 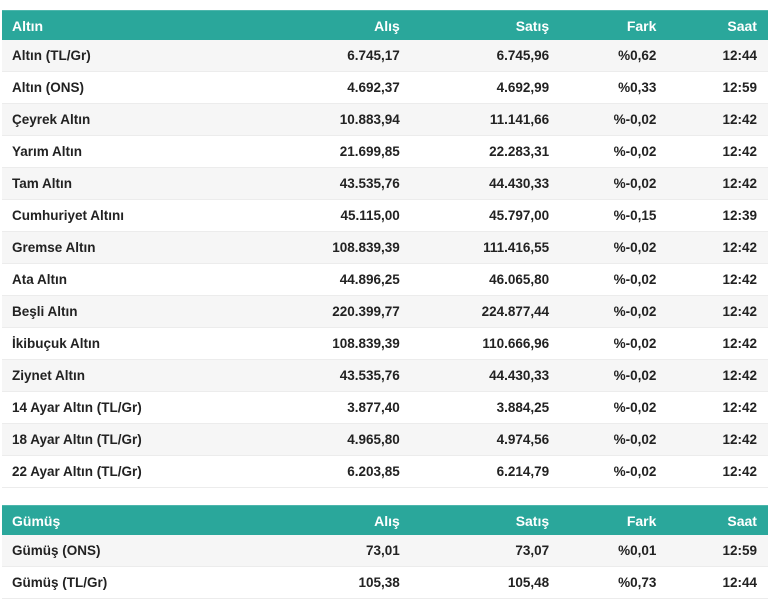 I want to click on cell-sell-price: 111.416,55, so click(x=516, y=247).